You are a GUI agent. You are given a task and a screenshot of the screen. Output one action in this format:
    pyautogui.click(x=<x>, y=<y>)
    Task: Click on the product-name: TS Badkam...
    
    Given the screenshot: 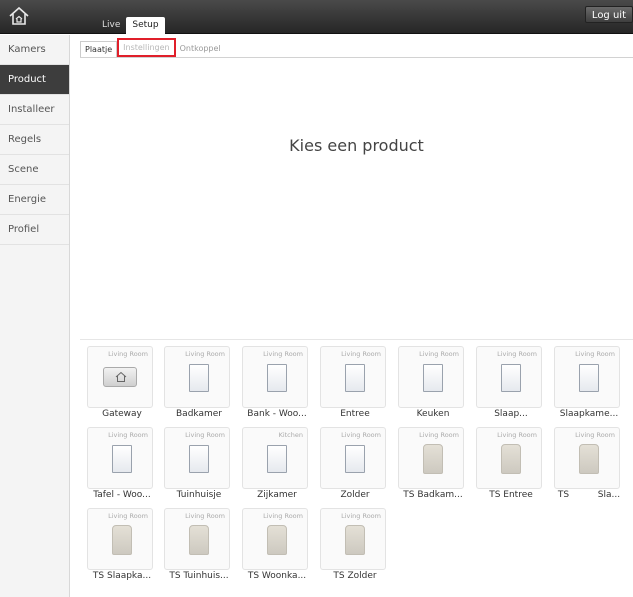 What is the action you would take?
    pyautogui.click(x=433, y=495)
    